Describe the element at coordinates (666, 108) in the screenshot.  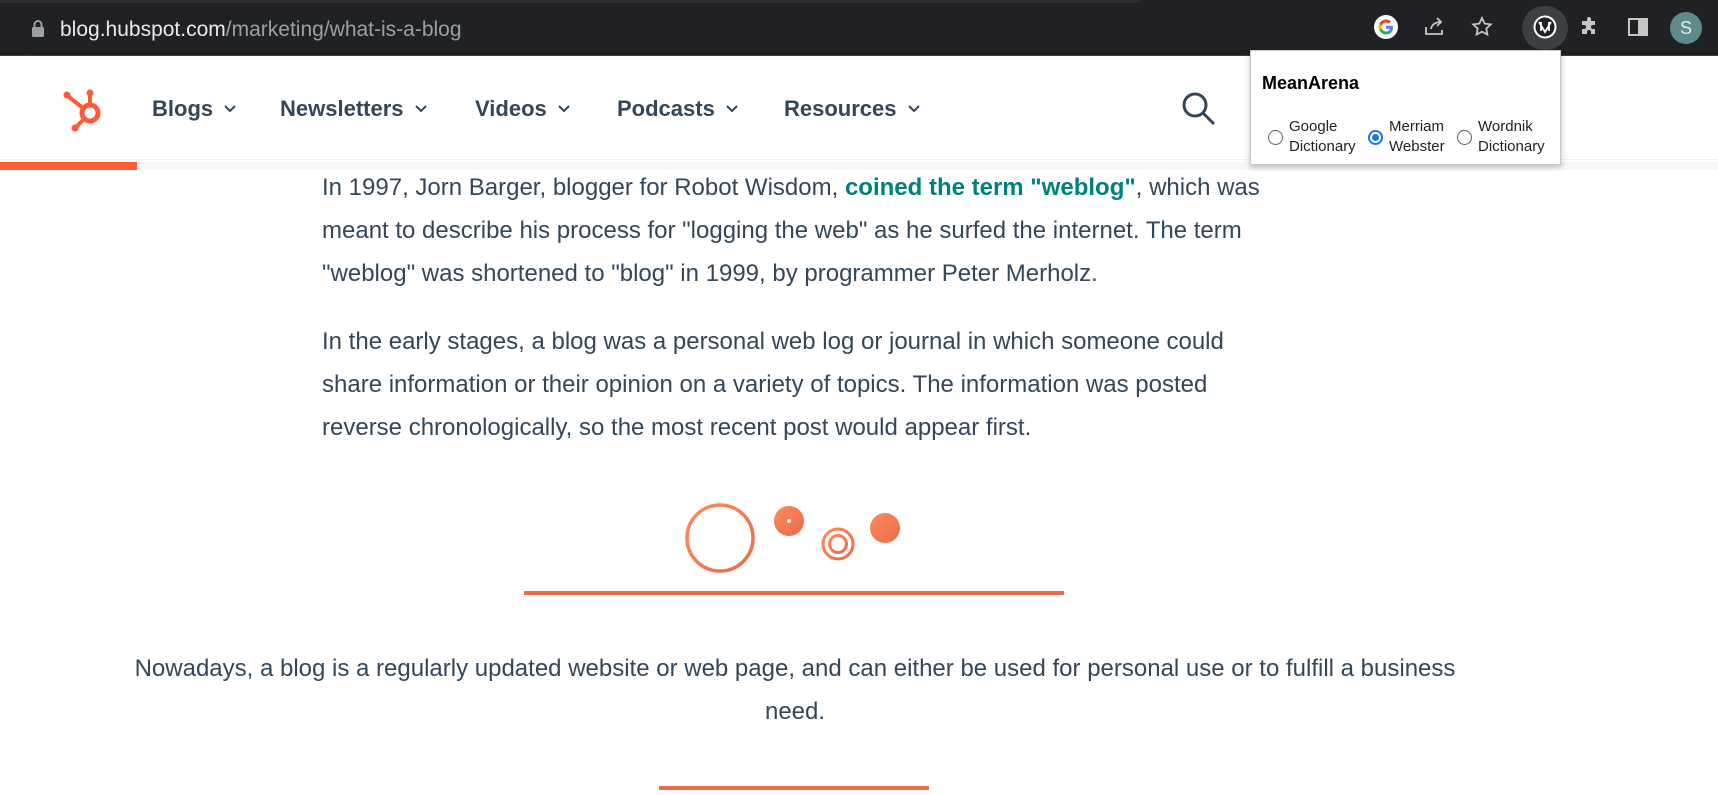
I see `nav-label: Podcasts` at that location.